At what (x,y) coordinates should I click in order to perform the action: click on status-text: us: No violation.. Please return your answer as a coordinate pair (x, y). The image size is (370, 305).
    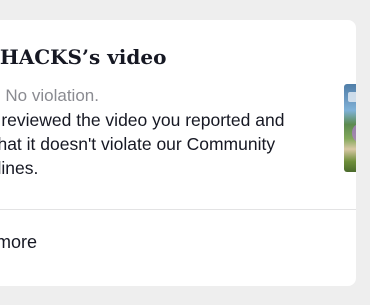
    Looking at the image, I should click on (49, 95).